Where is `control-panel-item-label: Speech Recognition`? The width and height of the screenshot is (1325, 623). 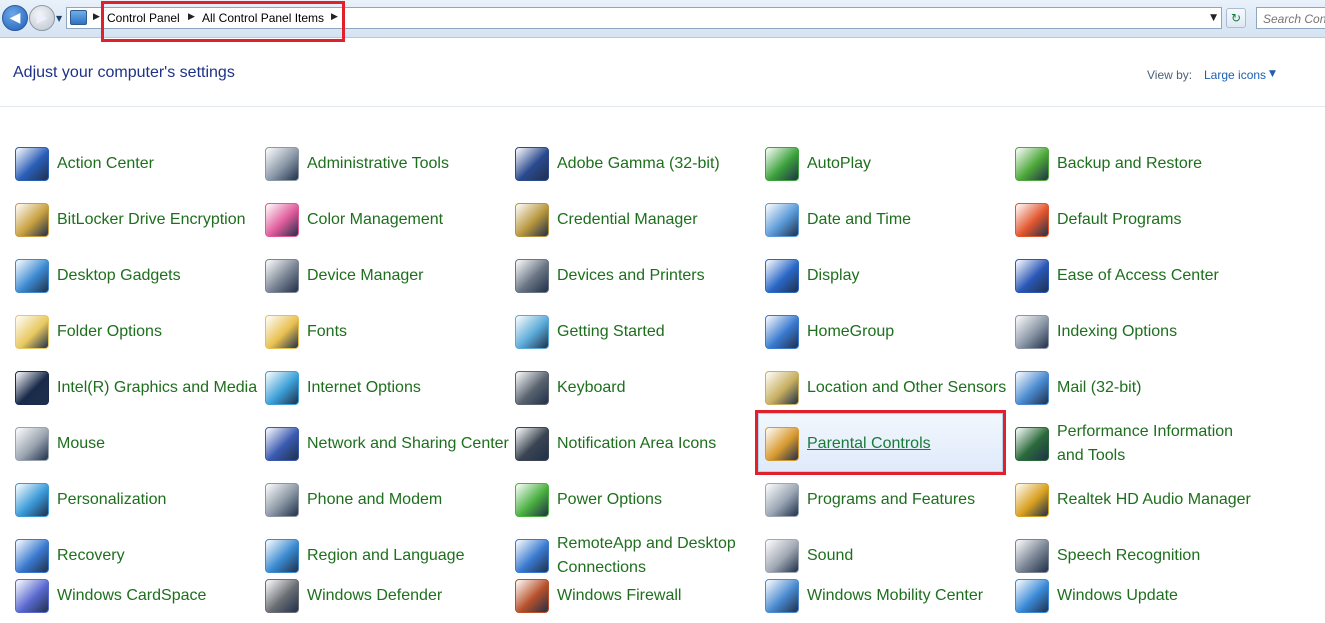
control-panel-item-label: Speech Recognition is located at coordinates (1128, 556).